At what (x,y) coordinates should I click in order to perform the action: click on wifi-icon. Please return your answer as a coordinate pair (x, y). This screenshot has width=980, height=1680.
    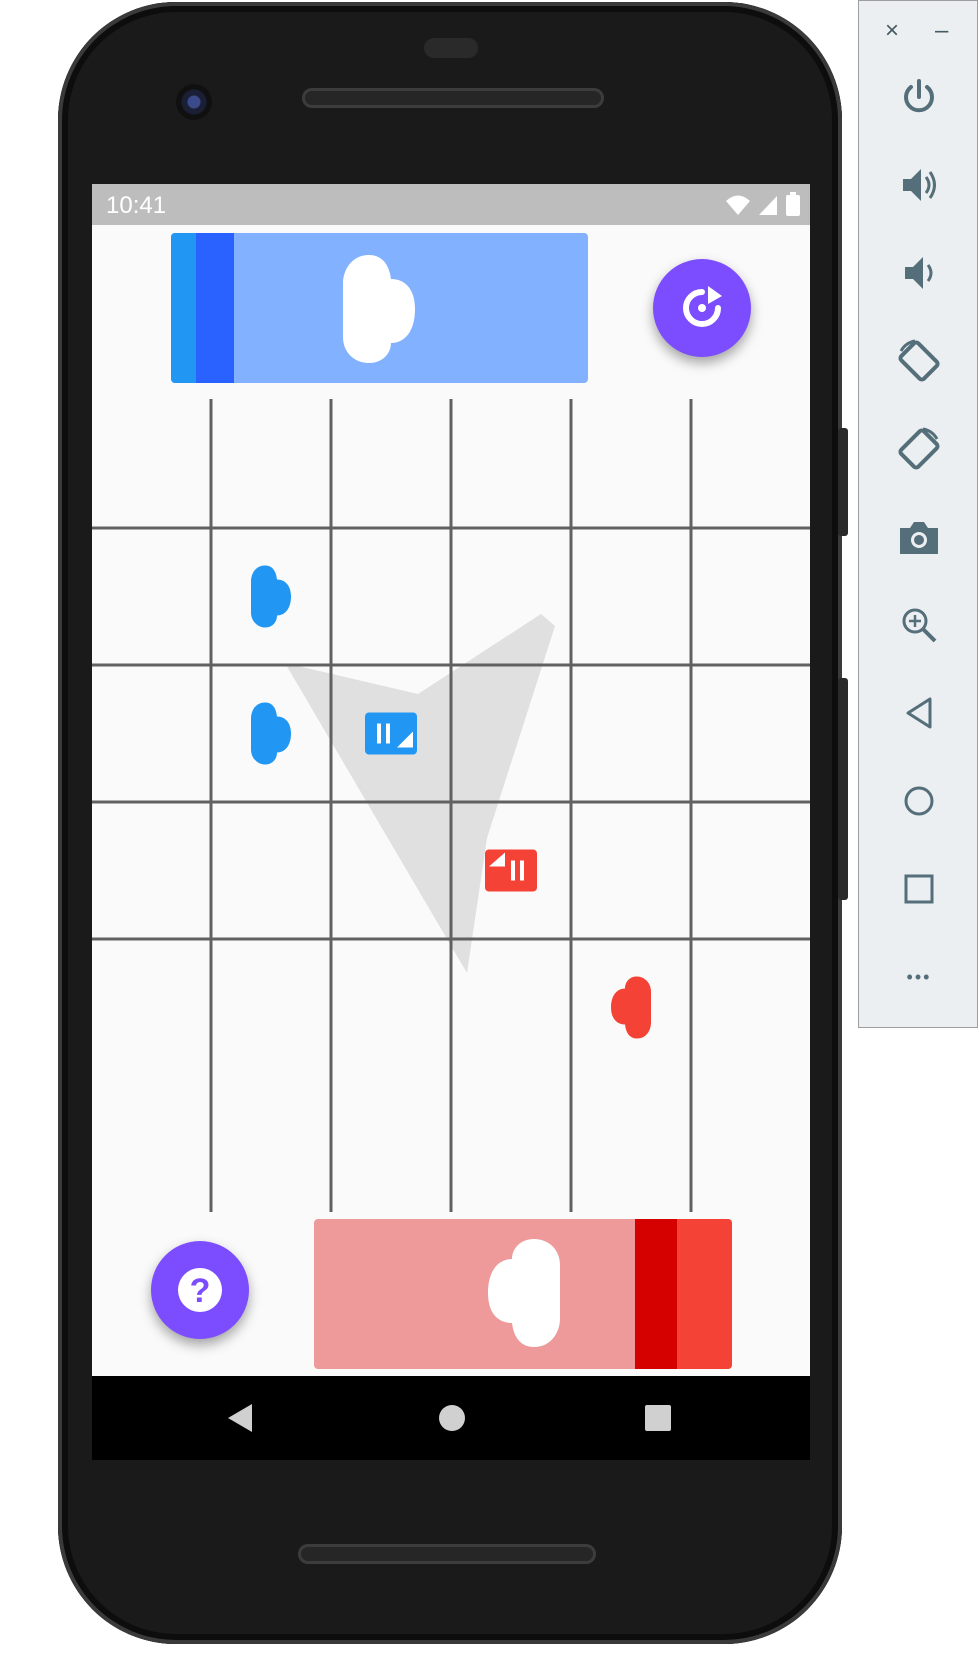
    Looking at the image, I should click on (737, 205).